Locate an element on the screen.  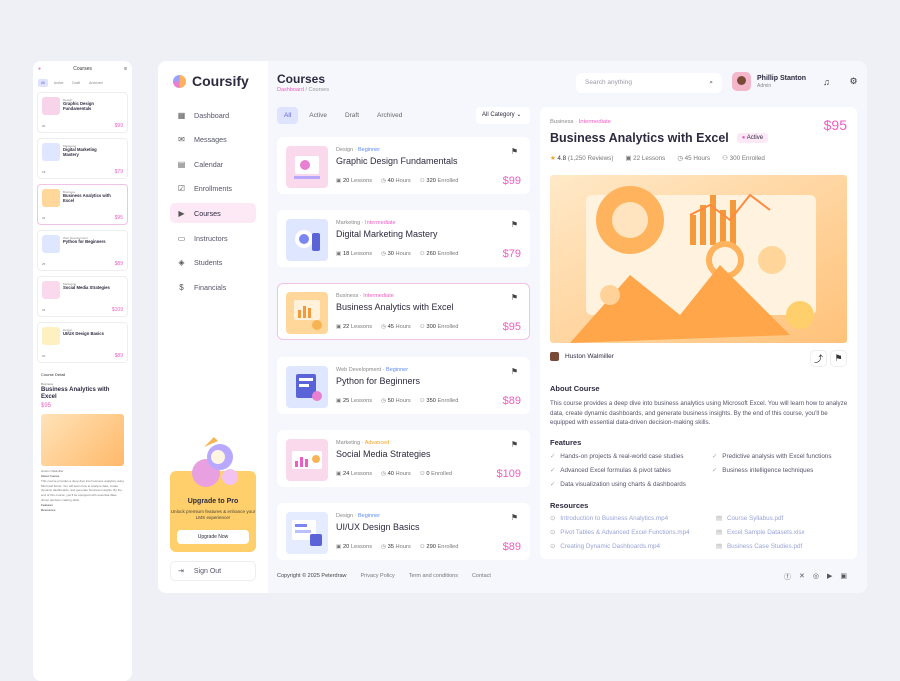
mobile-tab: Draft is located at coordinates (76, 83).